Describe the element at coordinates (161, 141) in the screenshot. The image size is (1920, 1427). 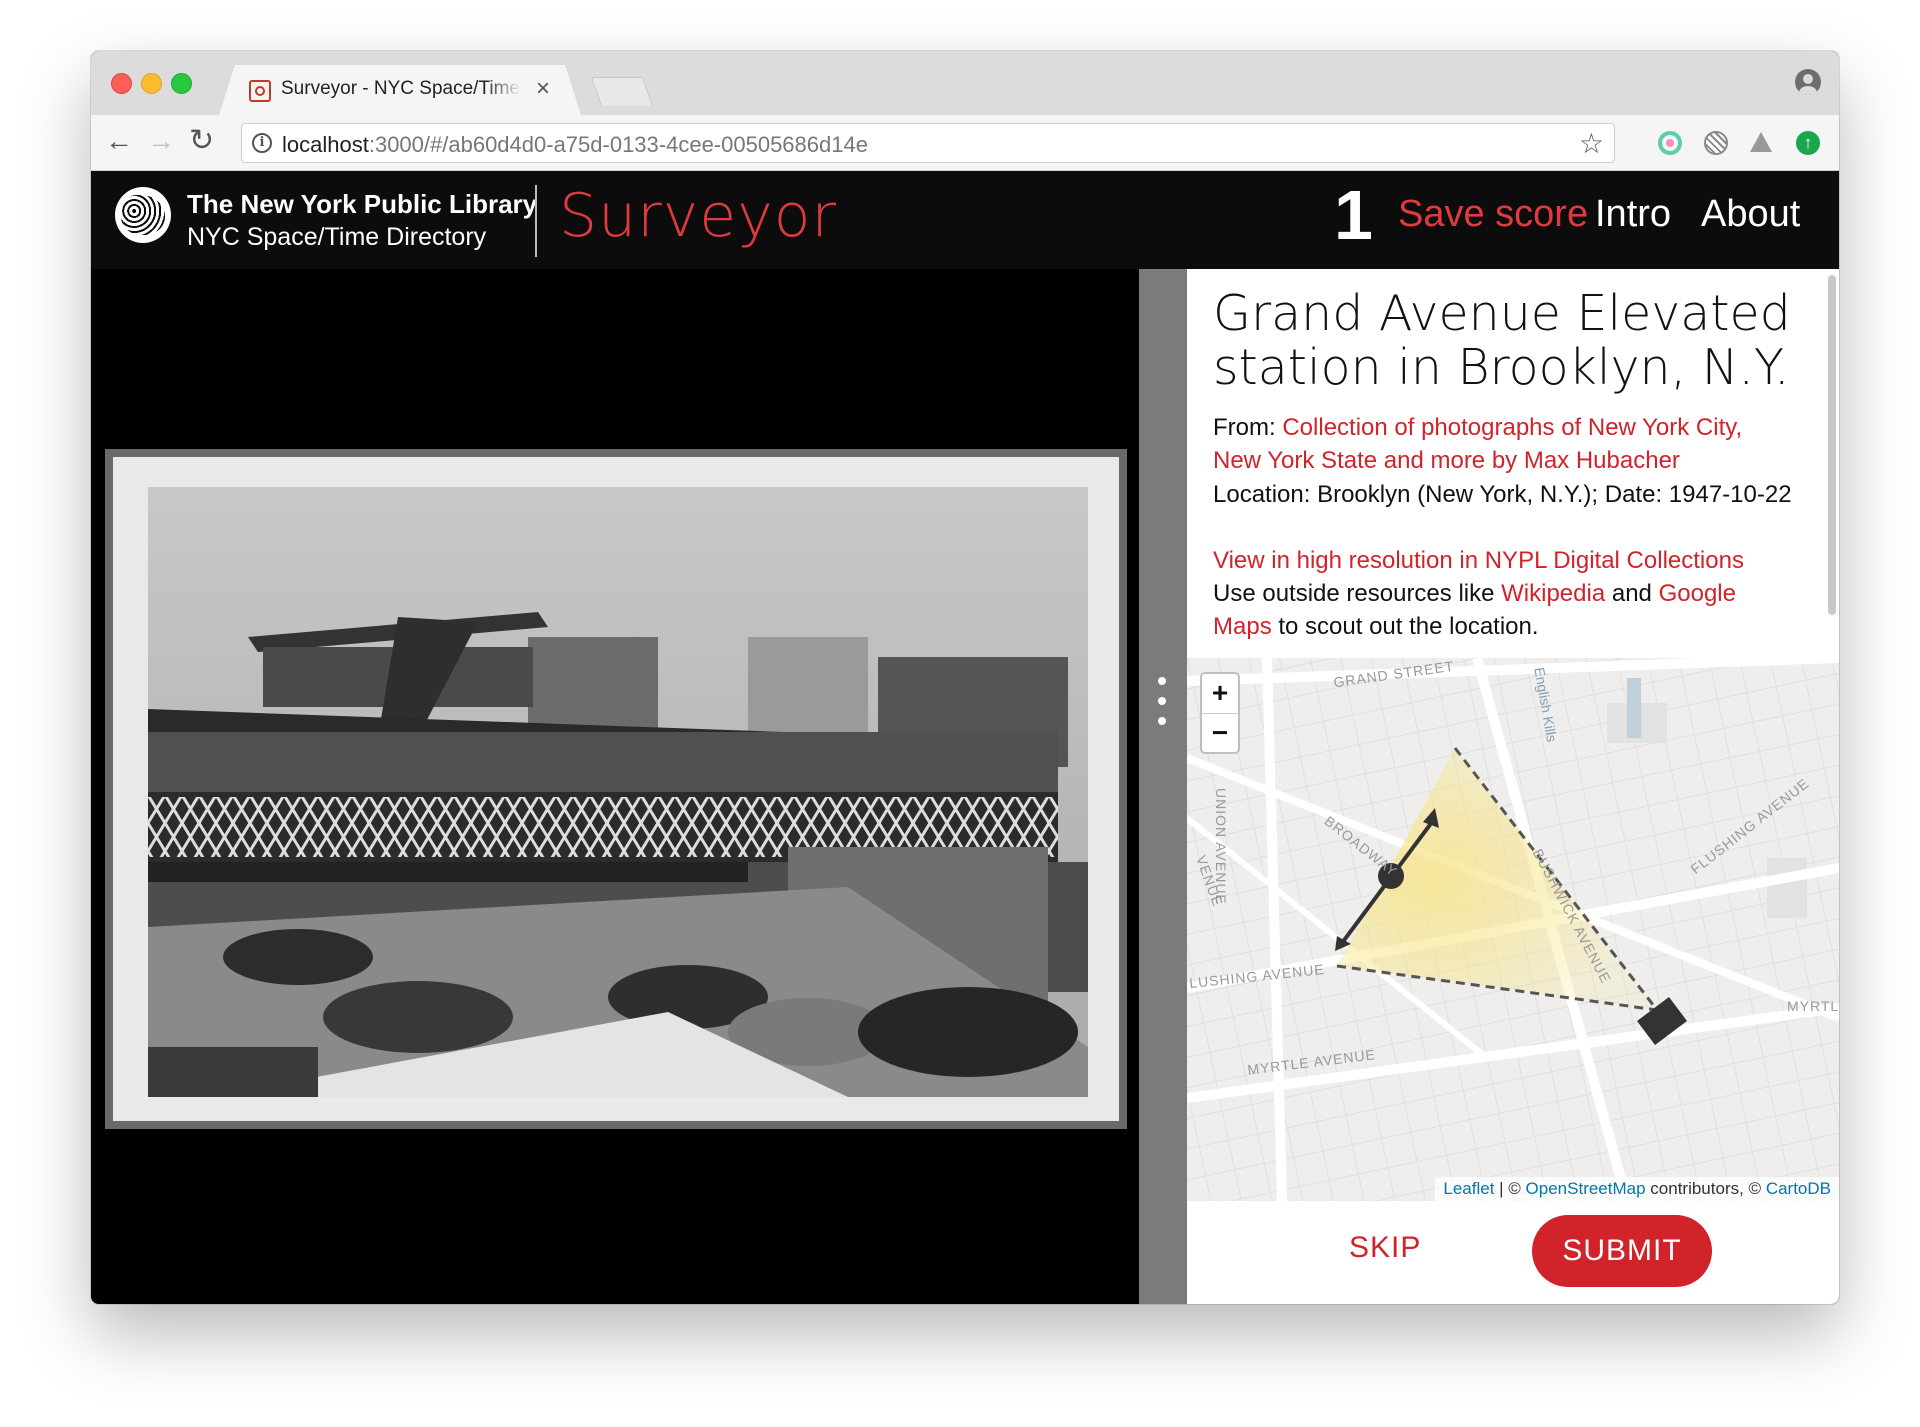
I see `forward-arrow-icon: →` at that location.